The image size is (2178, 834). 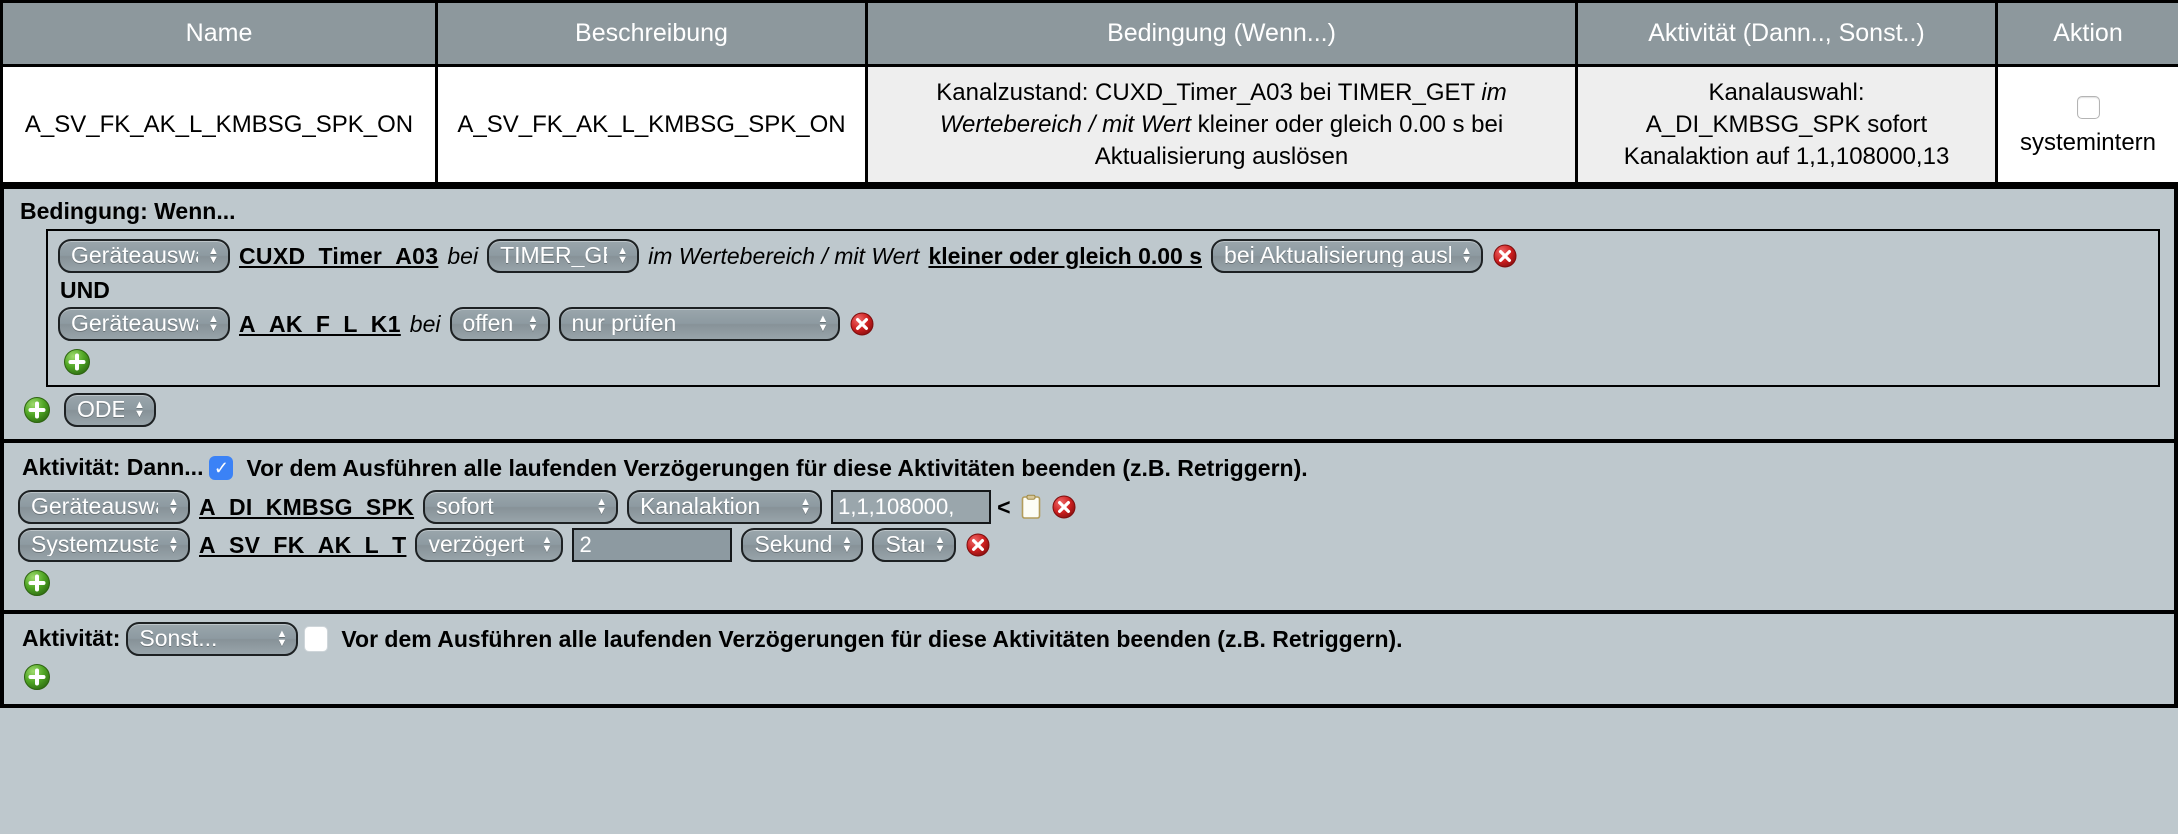 I want to click on column-header-aktivitaet: Aktivität (Dann.., Sonst..), so click(x=1786, y=33).